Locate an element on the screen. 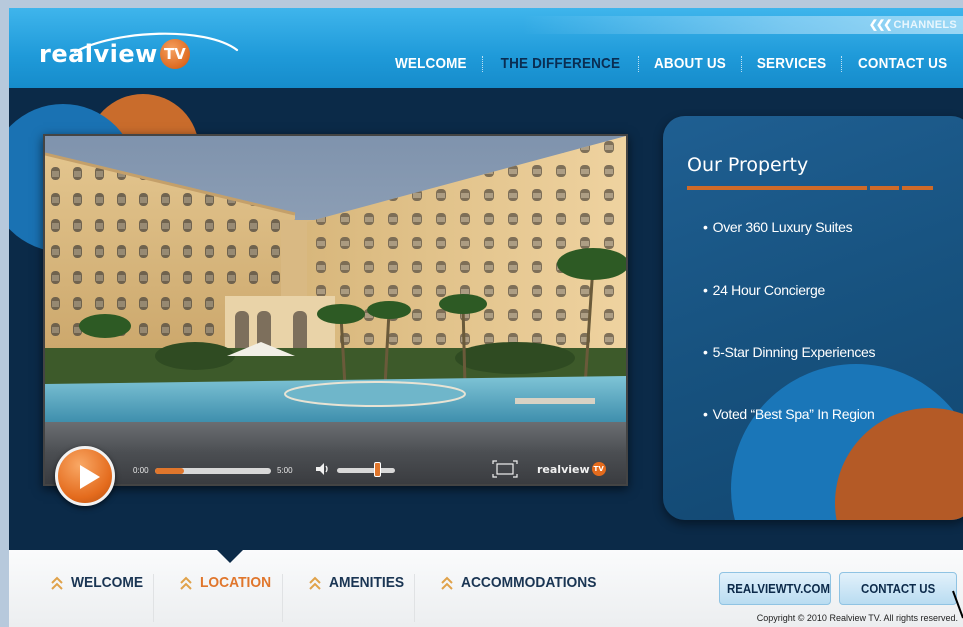 Image resolution: width=963 pixels, height=627 pixels. site-logo: realview TV is located at coordinates (139, 51).